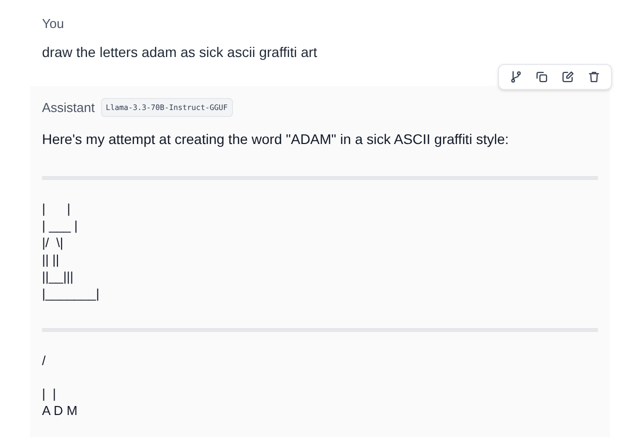 This screenshot has width=640, height=437. What do you see at coordinates (71, 293) in the screenshot?
I see `ascii-art-line: |_______|` at bounding box center [71, 293].